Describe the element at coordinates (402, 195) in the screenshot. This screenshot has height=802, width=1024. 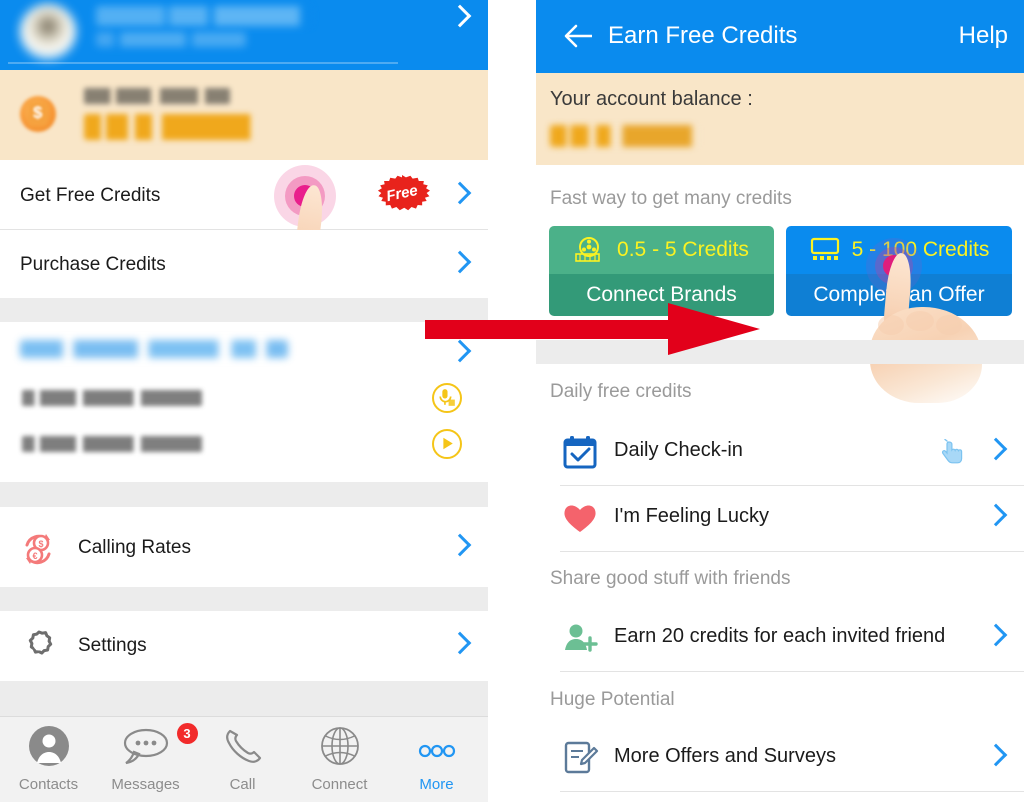
I see `free-badge: Free` at that location.